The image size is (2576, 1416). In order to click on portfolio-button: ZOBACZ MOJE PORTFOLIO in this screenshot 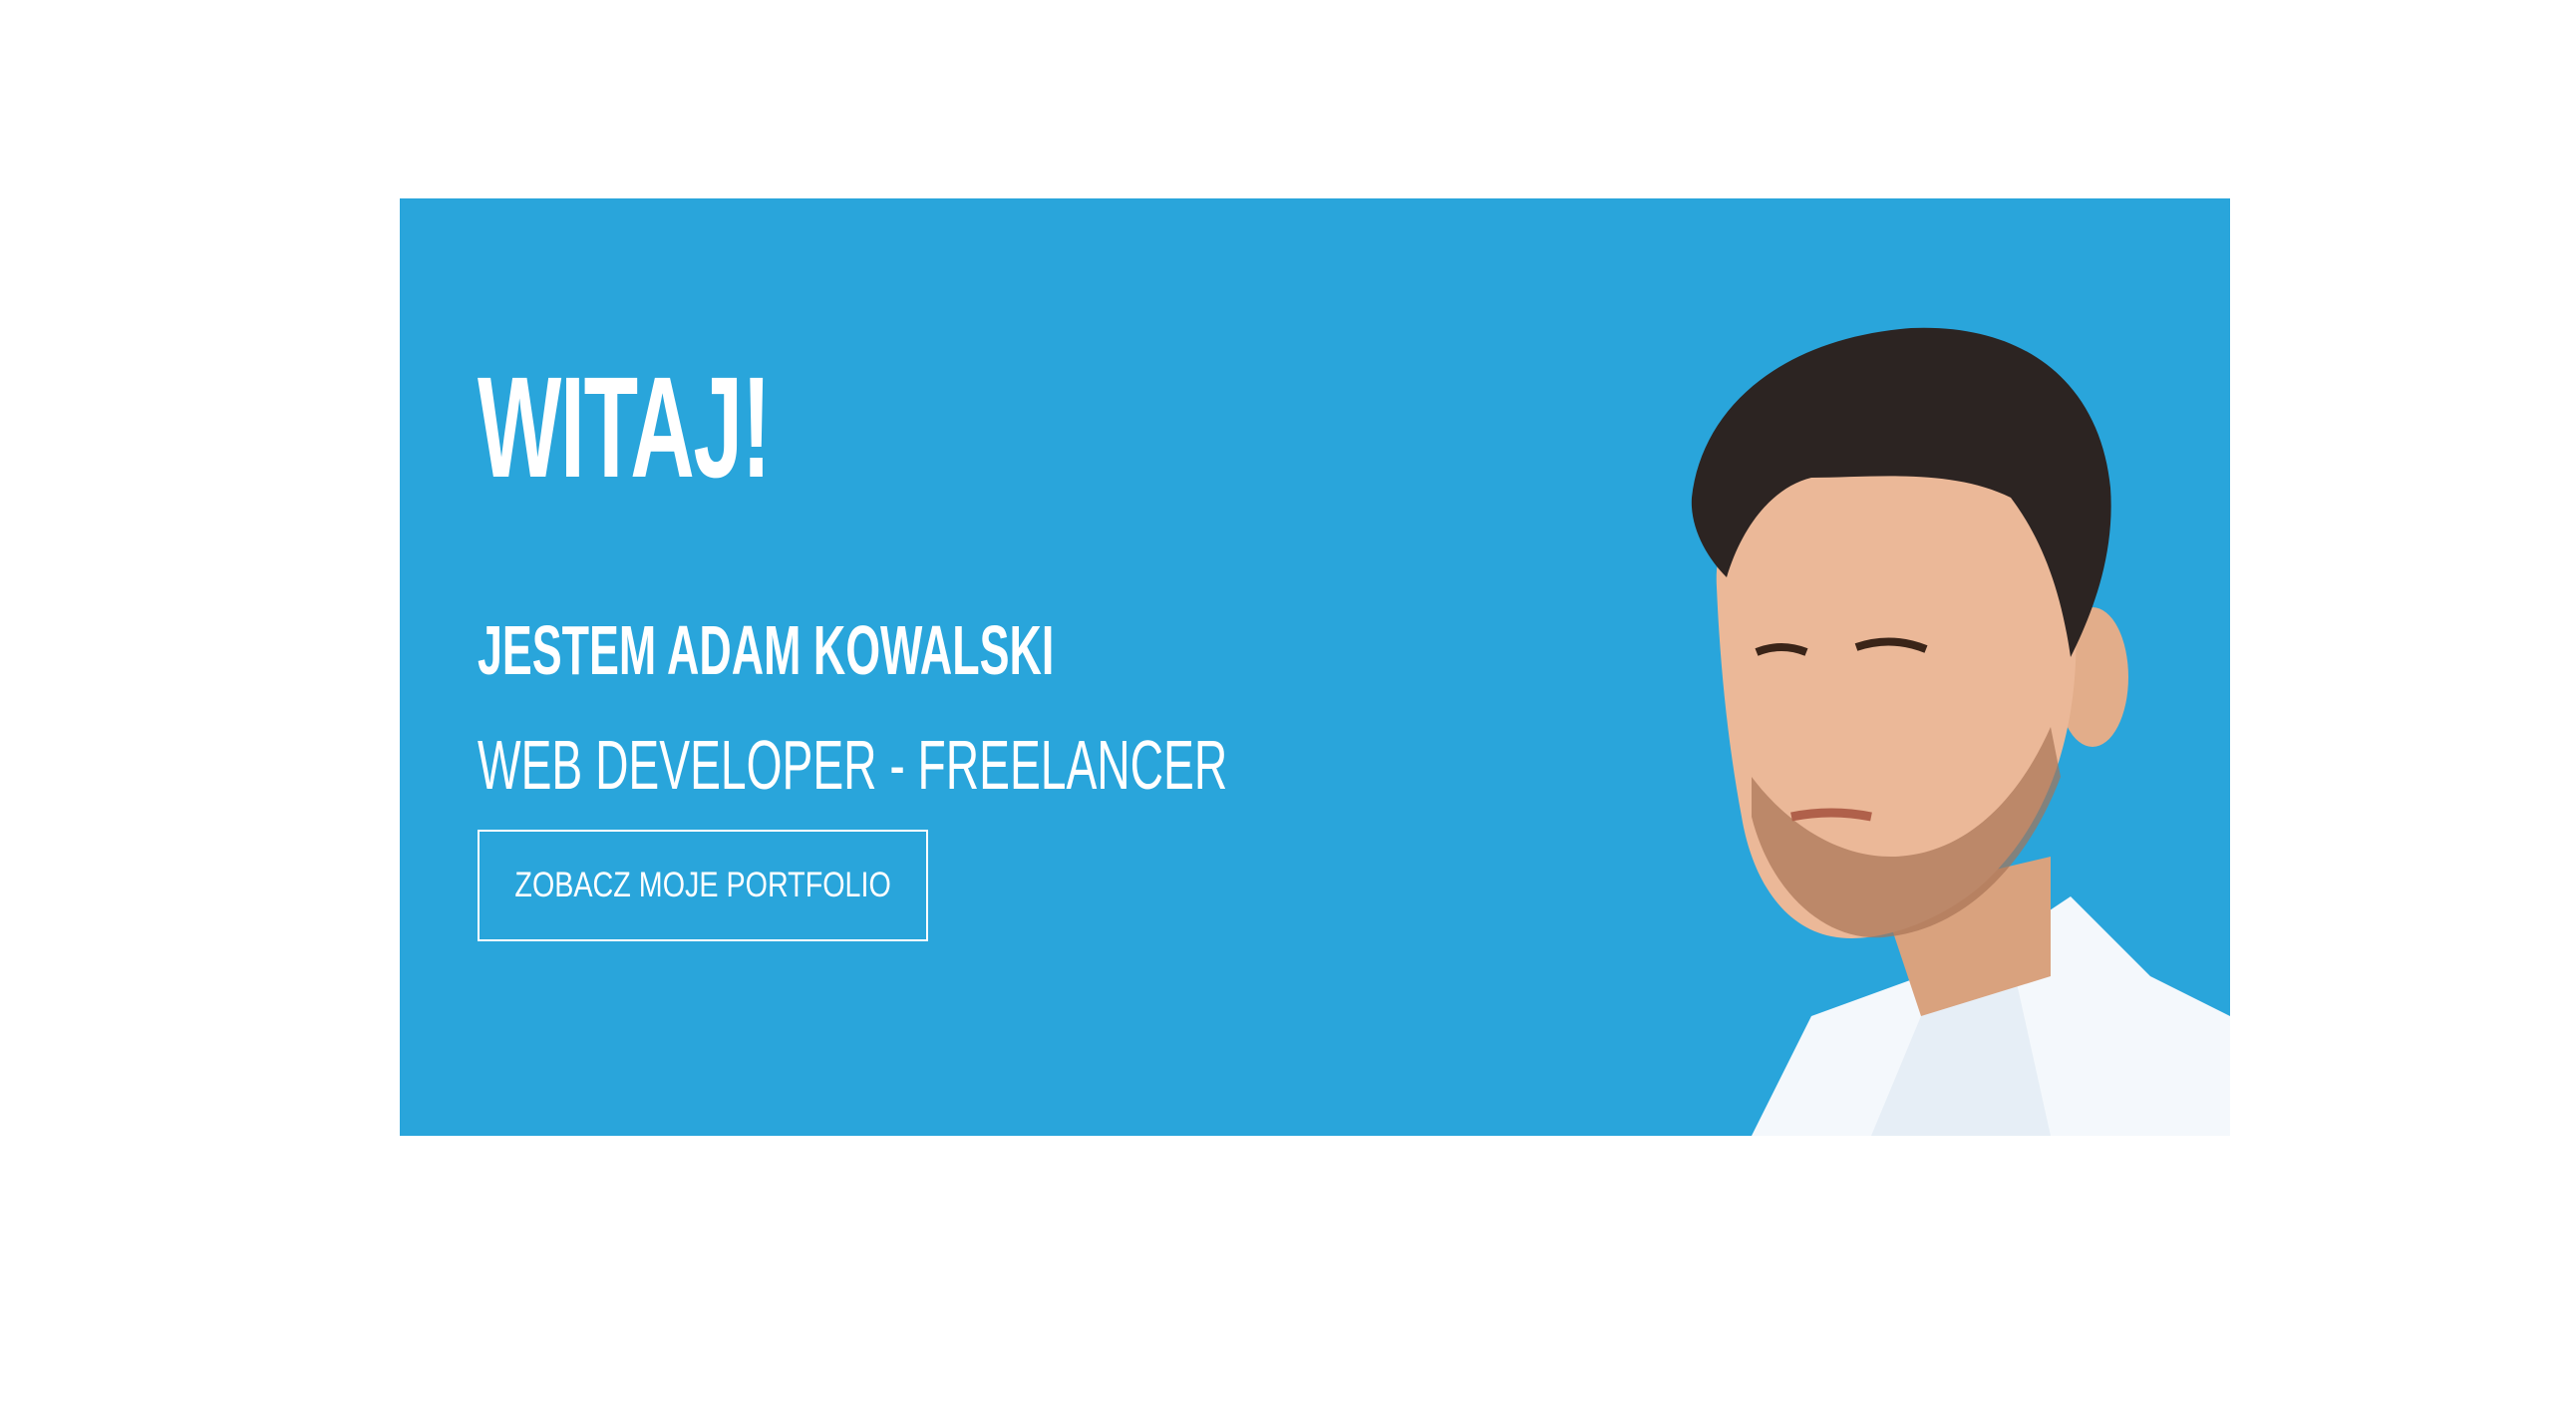, I will do `click(703, 885)`.